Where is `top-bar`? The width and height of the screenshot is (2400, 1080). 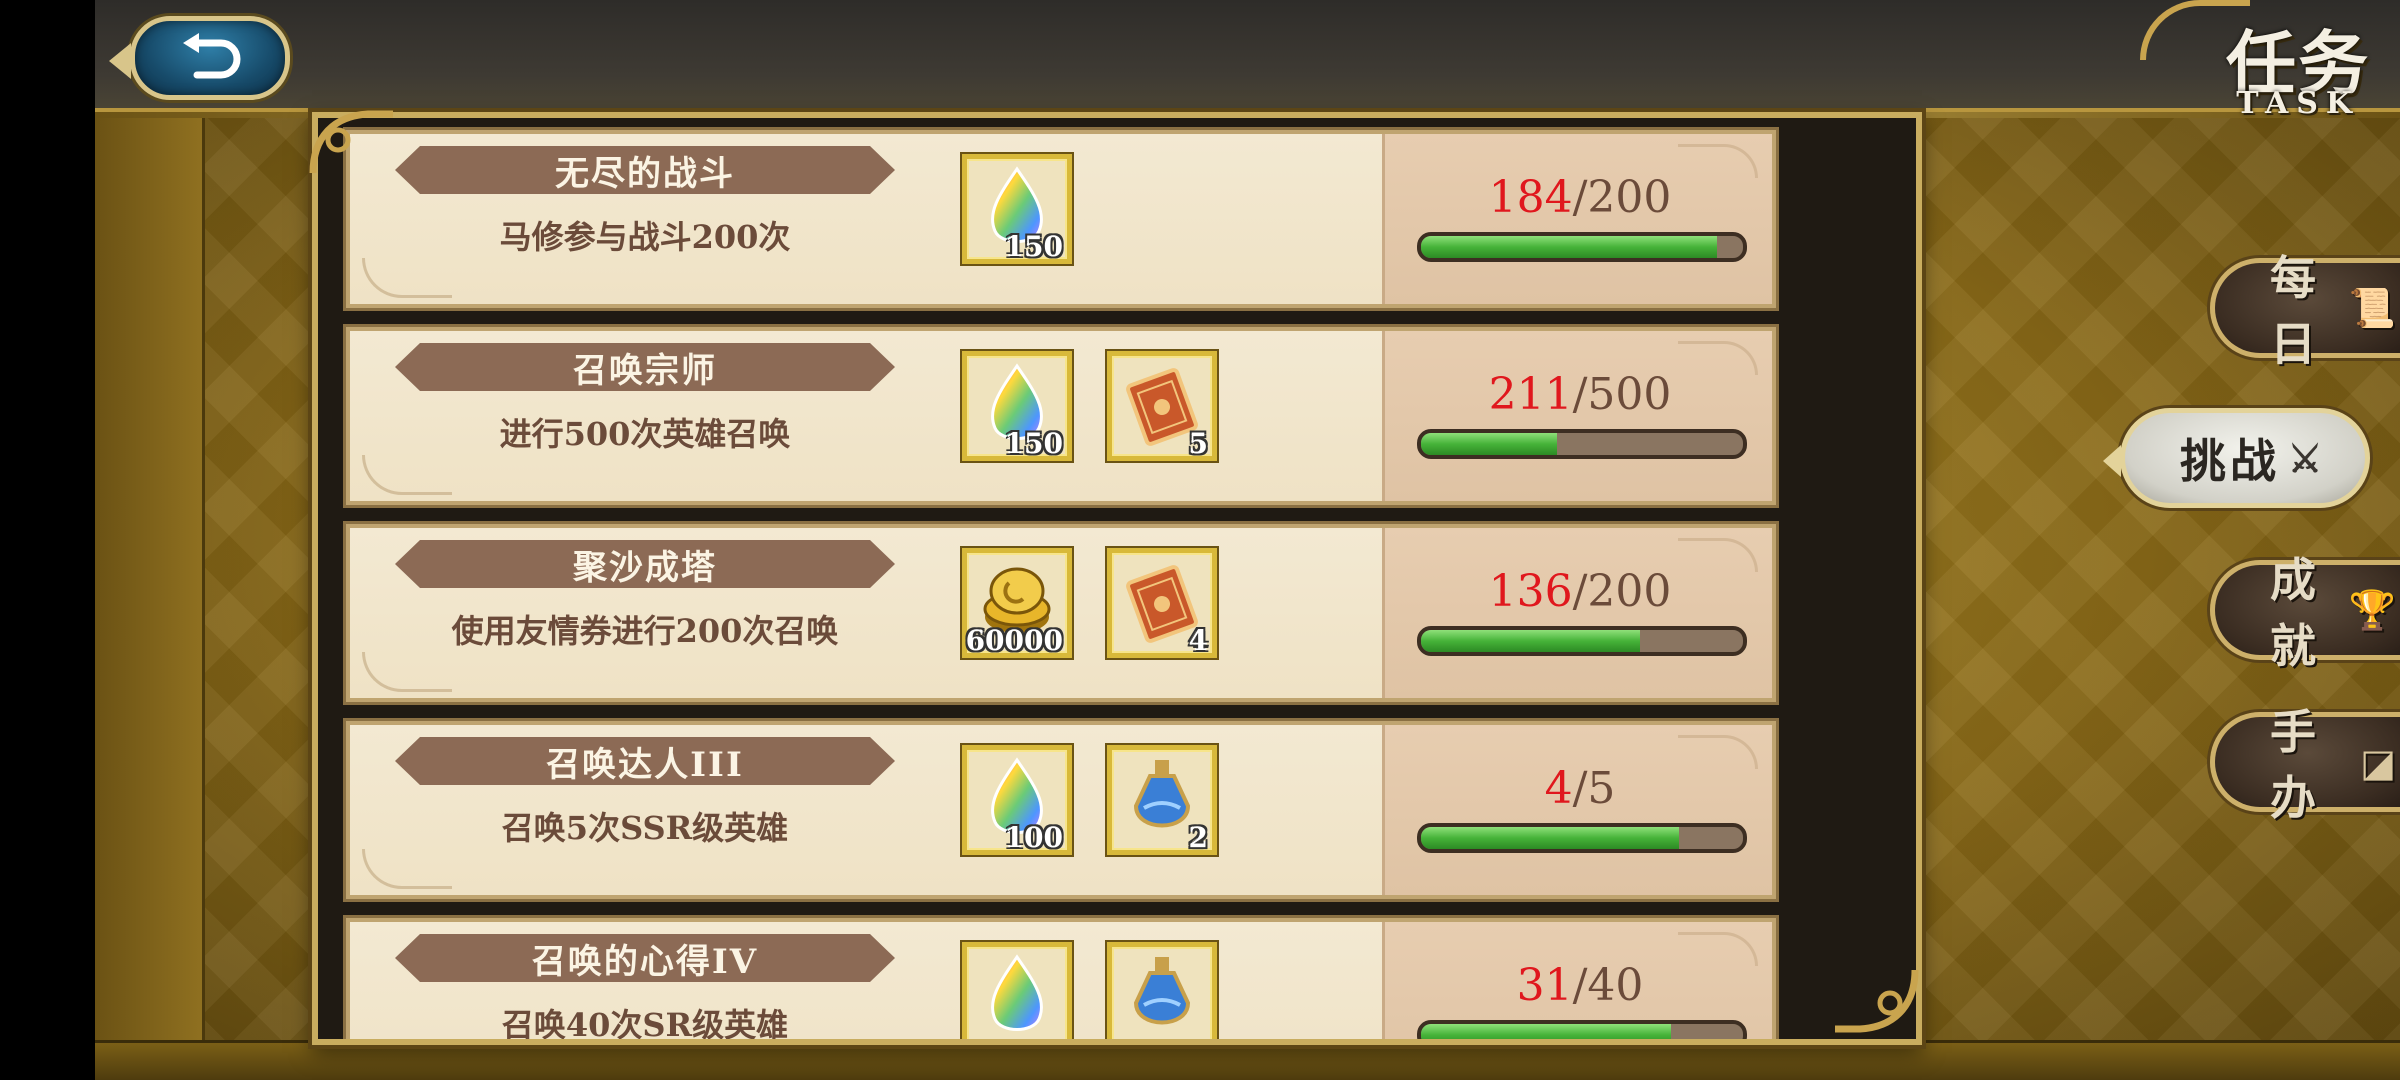 top-bar is located at coordinates (1247, 59).